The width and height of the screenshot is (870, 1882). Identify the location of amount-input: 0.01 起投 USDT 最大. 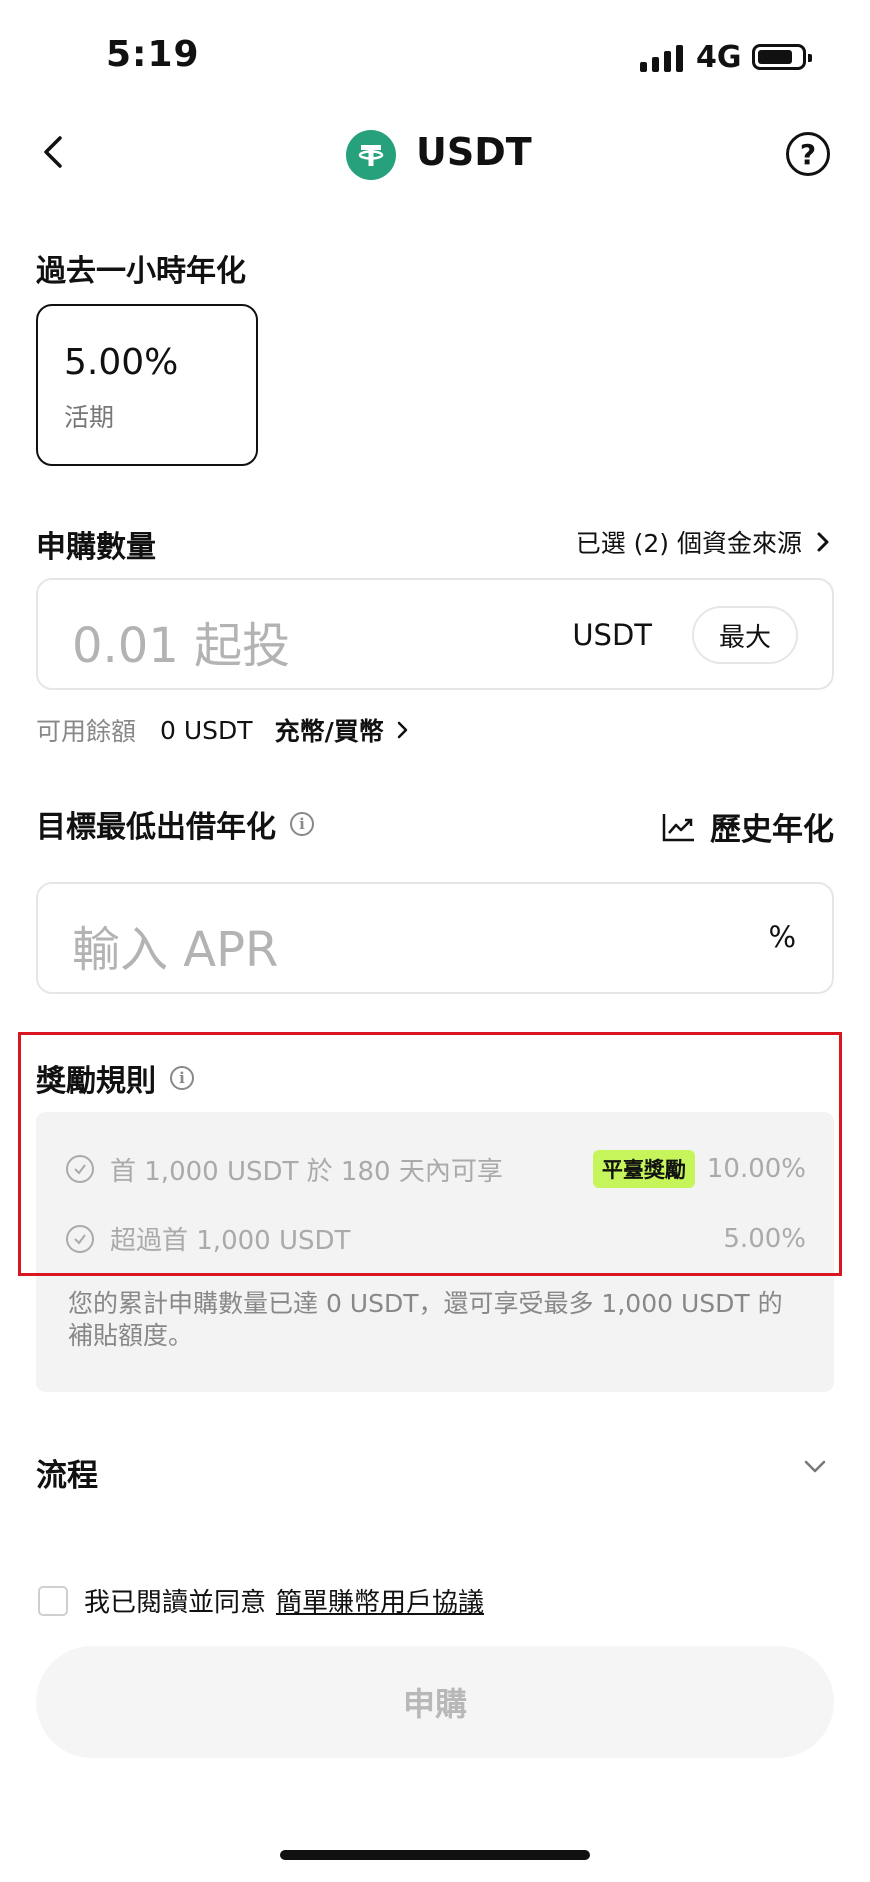
(435, 634).